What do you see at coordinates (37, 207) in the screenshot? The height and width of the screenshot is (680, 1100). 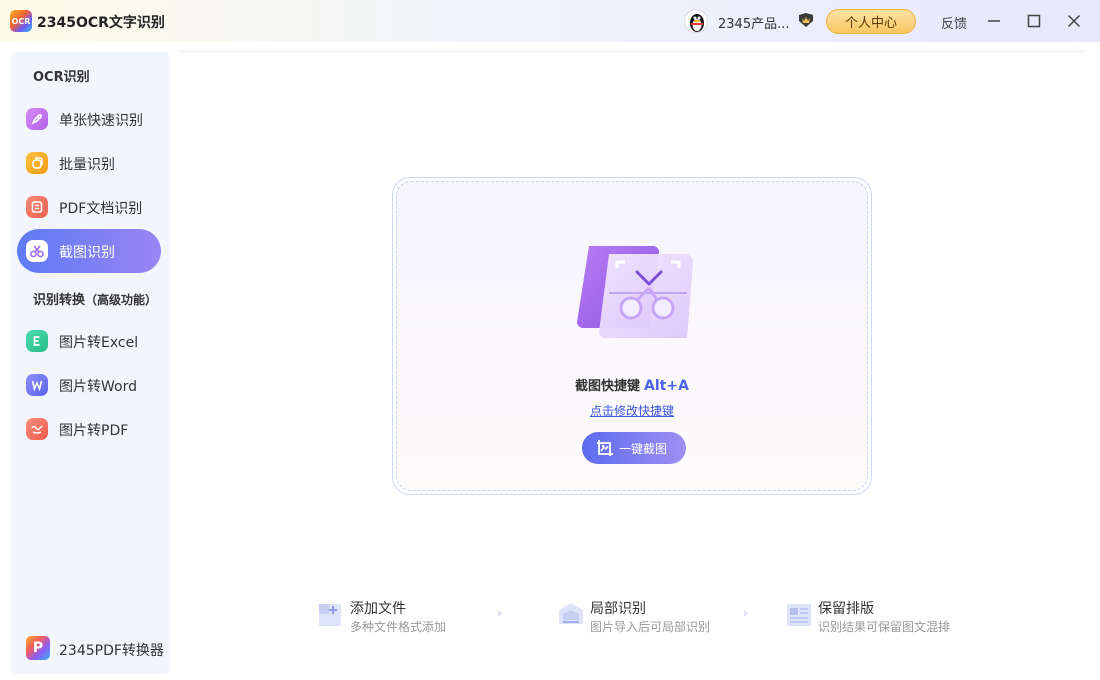 I see `pdf-doc-icon` at bounding box center [37, 207].